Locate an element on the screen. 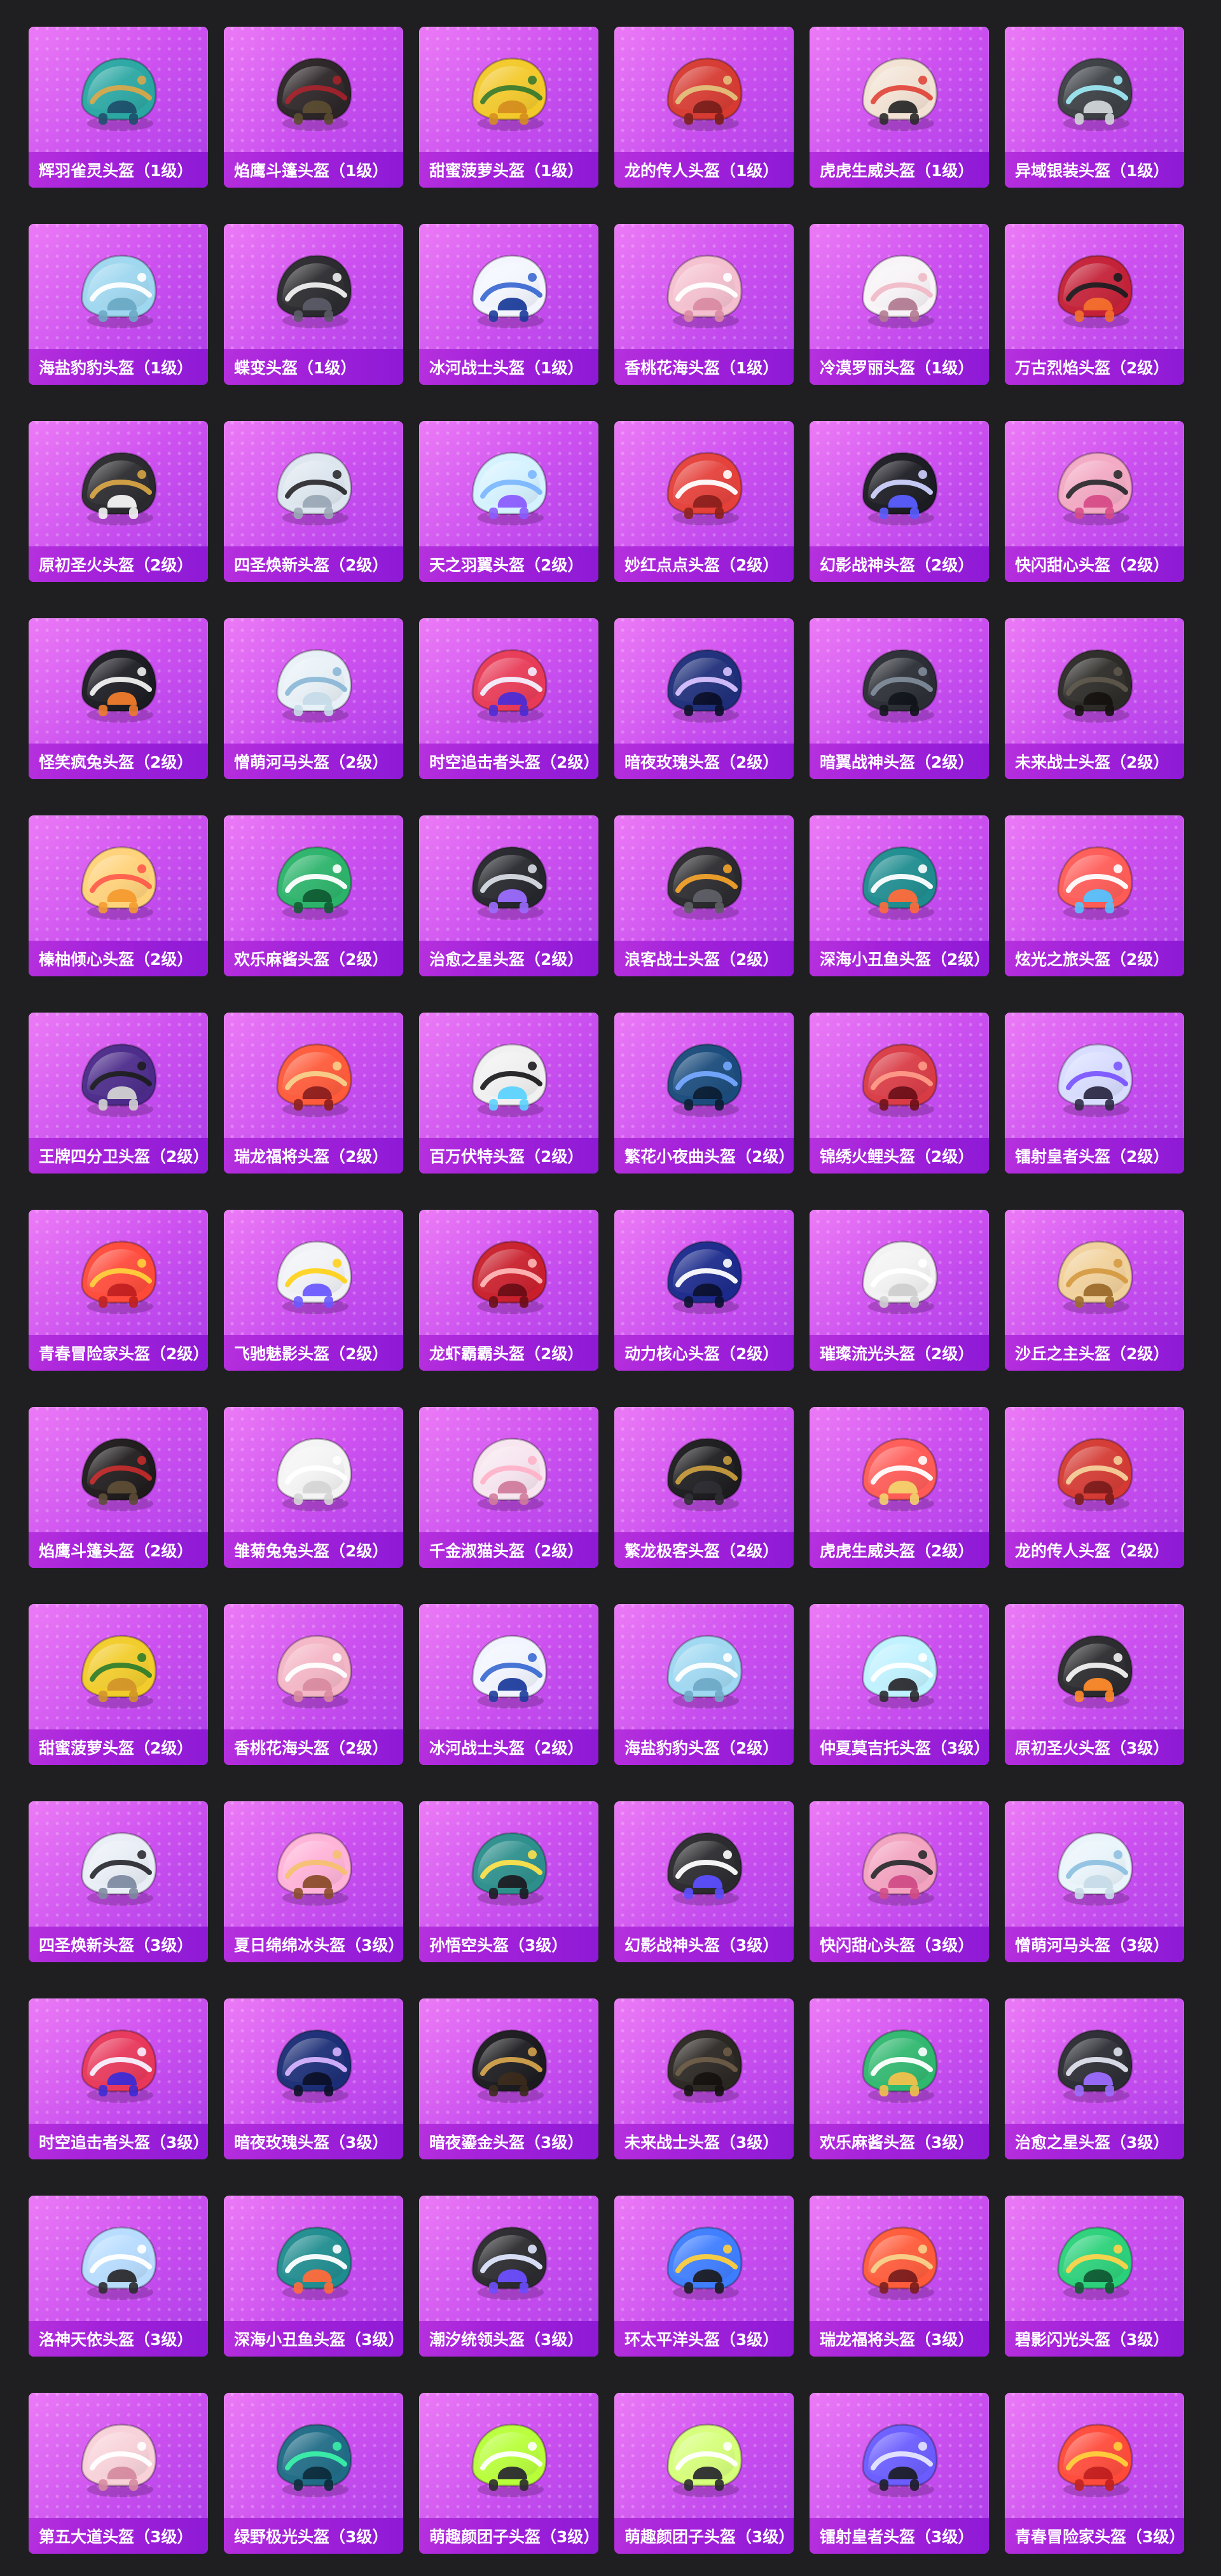  helmet-card: 环太平洋头盔（3级） is located at coordinates (704, 2276).